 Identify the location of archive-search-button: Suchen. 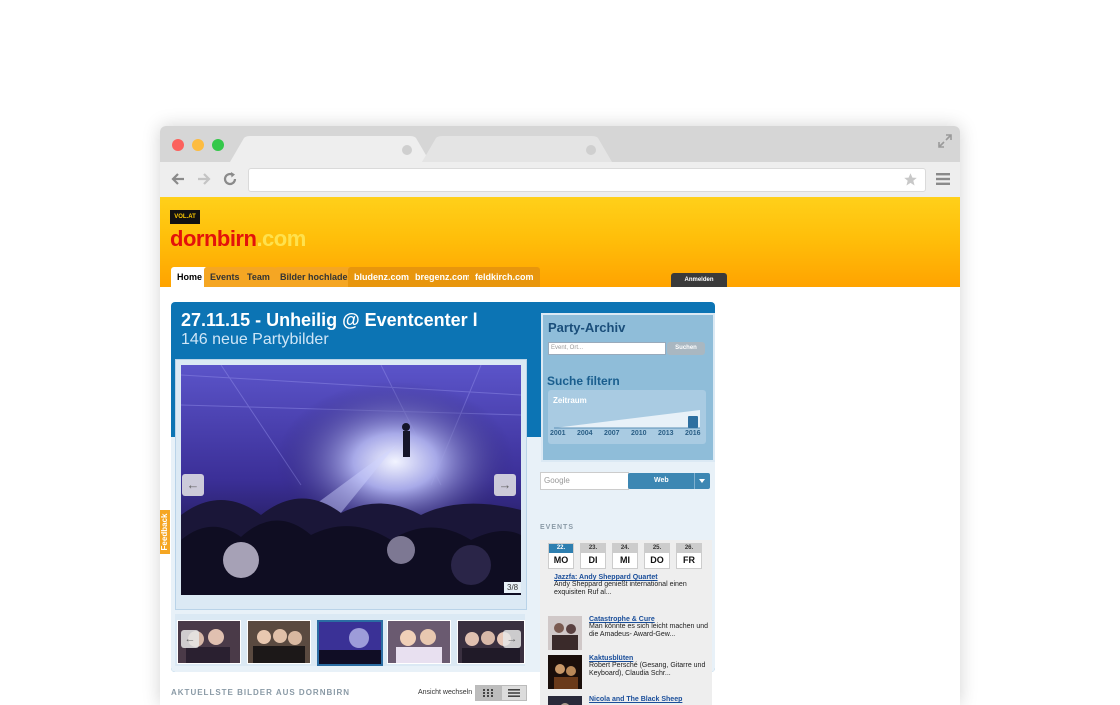
(686, 348).